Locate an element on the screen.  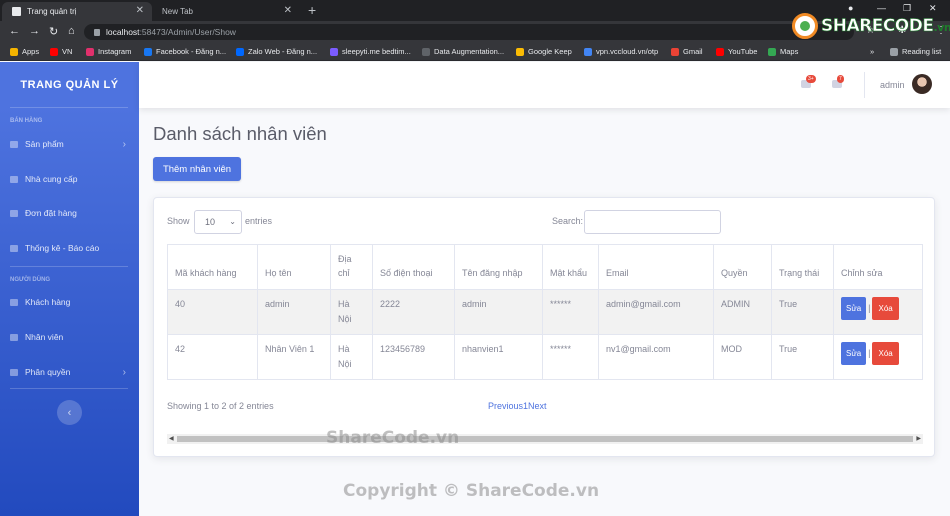
sidebar-item-customers: Khách hàng is located at coordinates (69, 302).